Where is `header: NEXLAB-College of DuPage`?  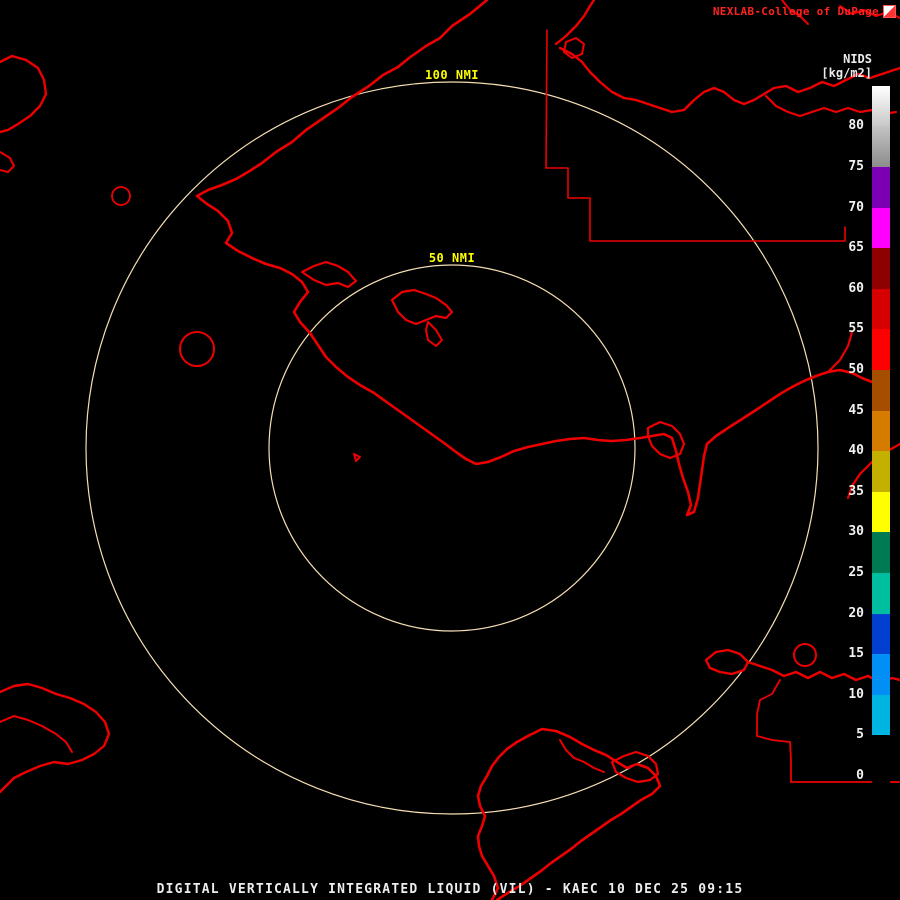
header: NEXLAB-College of DuPage is located at coordinates (804, 11).